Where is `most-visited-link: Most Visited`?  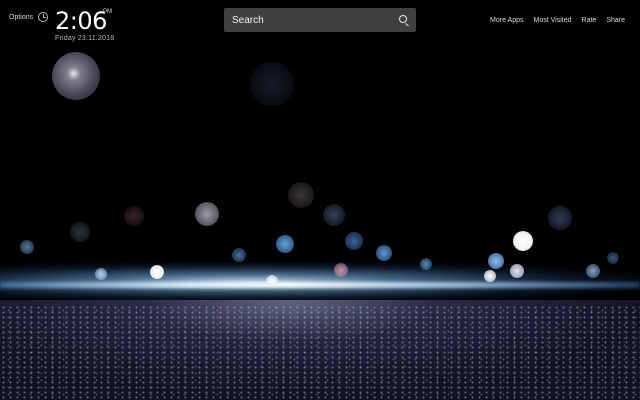
most-visited-link: Most Visited is located at coordinates (553, 20).